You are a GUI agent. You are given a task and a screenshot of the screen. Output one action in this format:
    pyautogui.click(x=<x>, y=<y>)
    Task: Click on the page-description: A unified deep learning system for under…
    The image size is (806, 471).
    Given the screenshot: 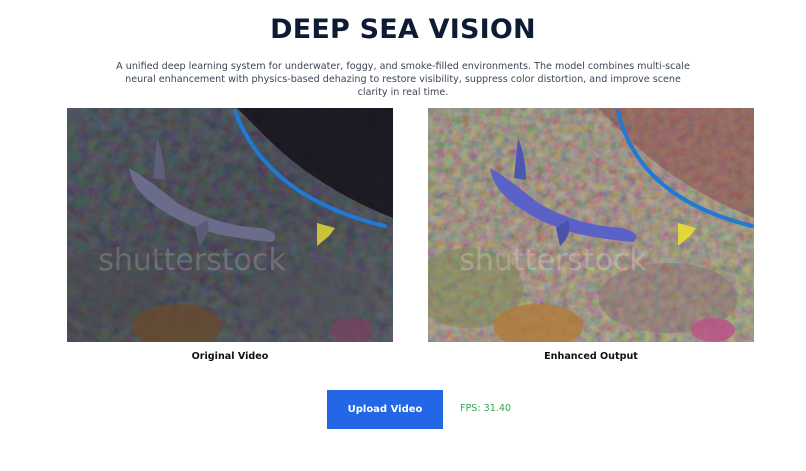 What is the action you would take?
    pyautogui.click(x=403, y=79)
    